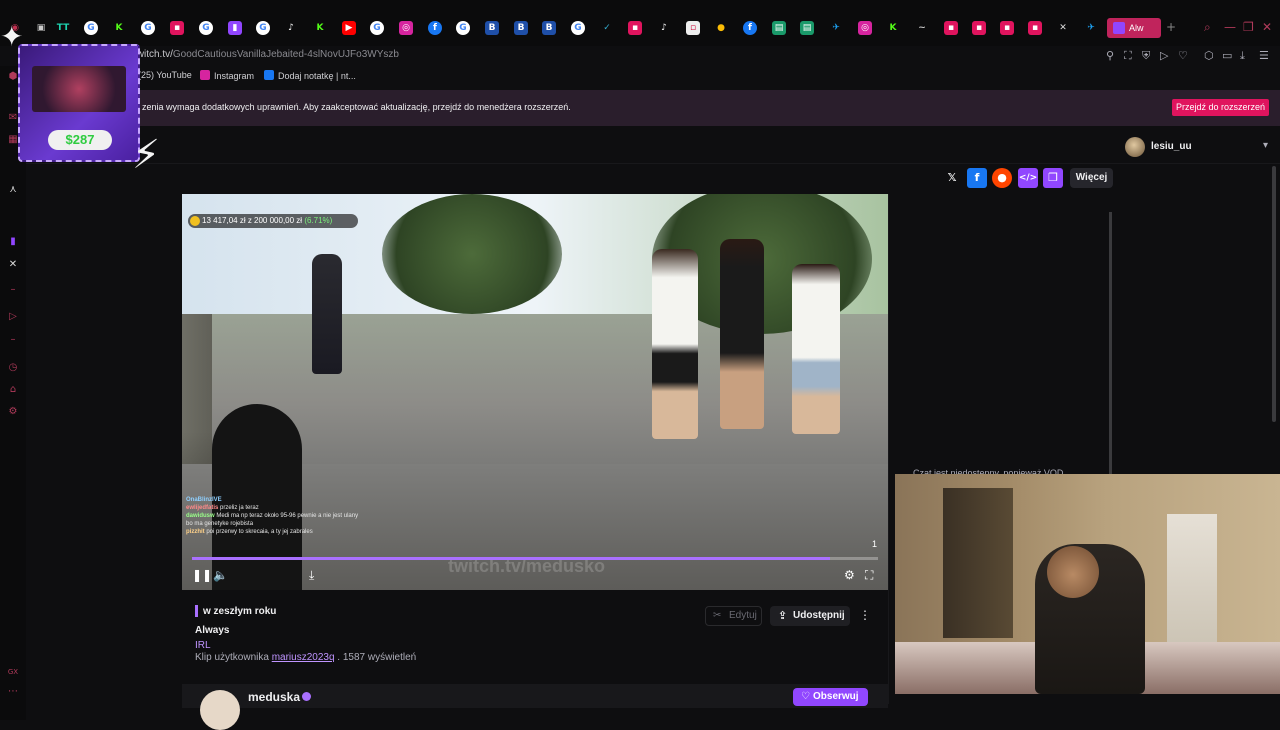 Image resolution: width=1280 pixels, height=730 pixels. Describe the element at coordinates (1183, 55) in the screenshot. I see `heart-icon: ♡` at that location.